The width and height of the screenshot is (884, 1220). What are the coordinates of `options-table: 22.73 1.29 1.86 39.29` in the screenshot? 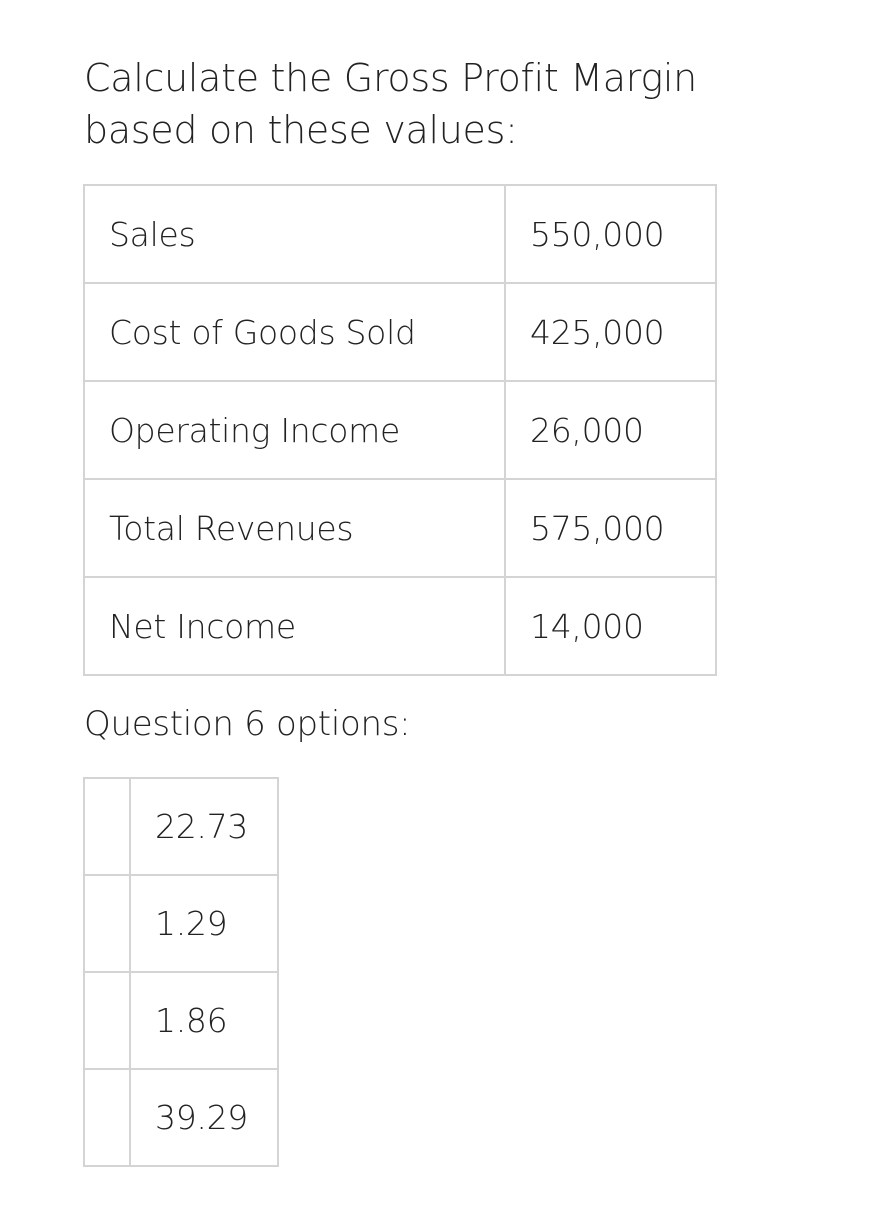 It's located at (181, 972).